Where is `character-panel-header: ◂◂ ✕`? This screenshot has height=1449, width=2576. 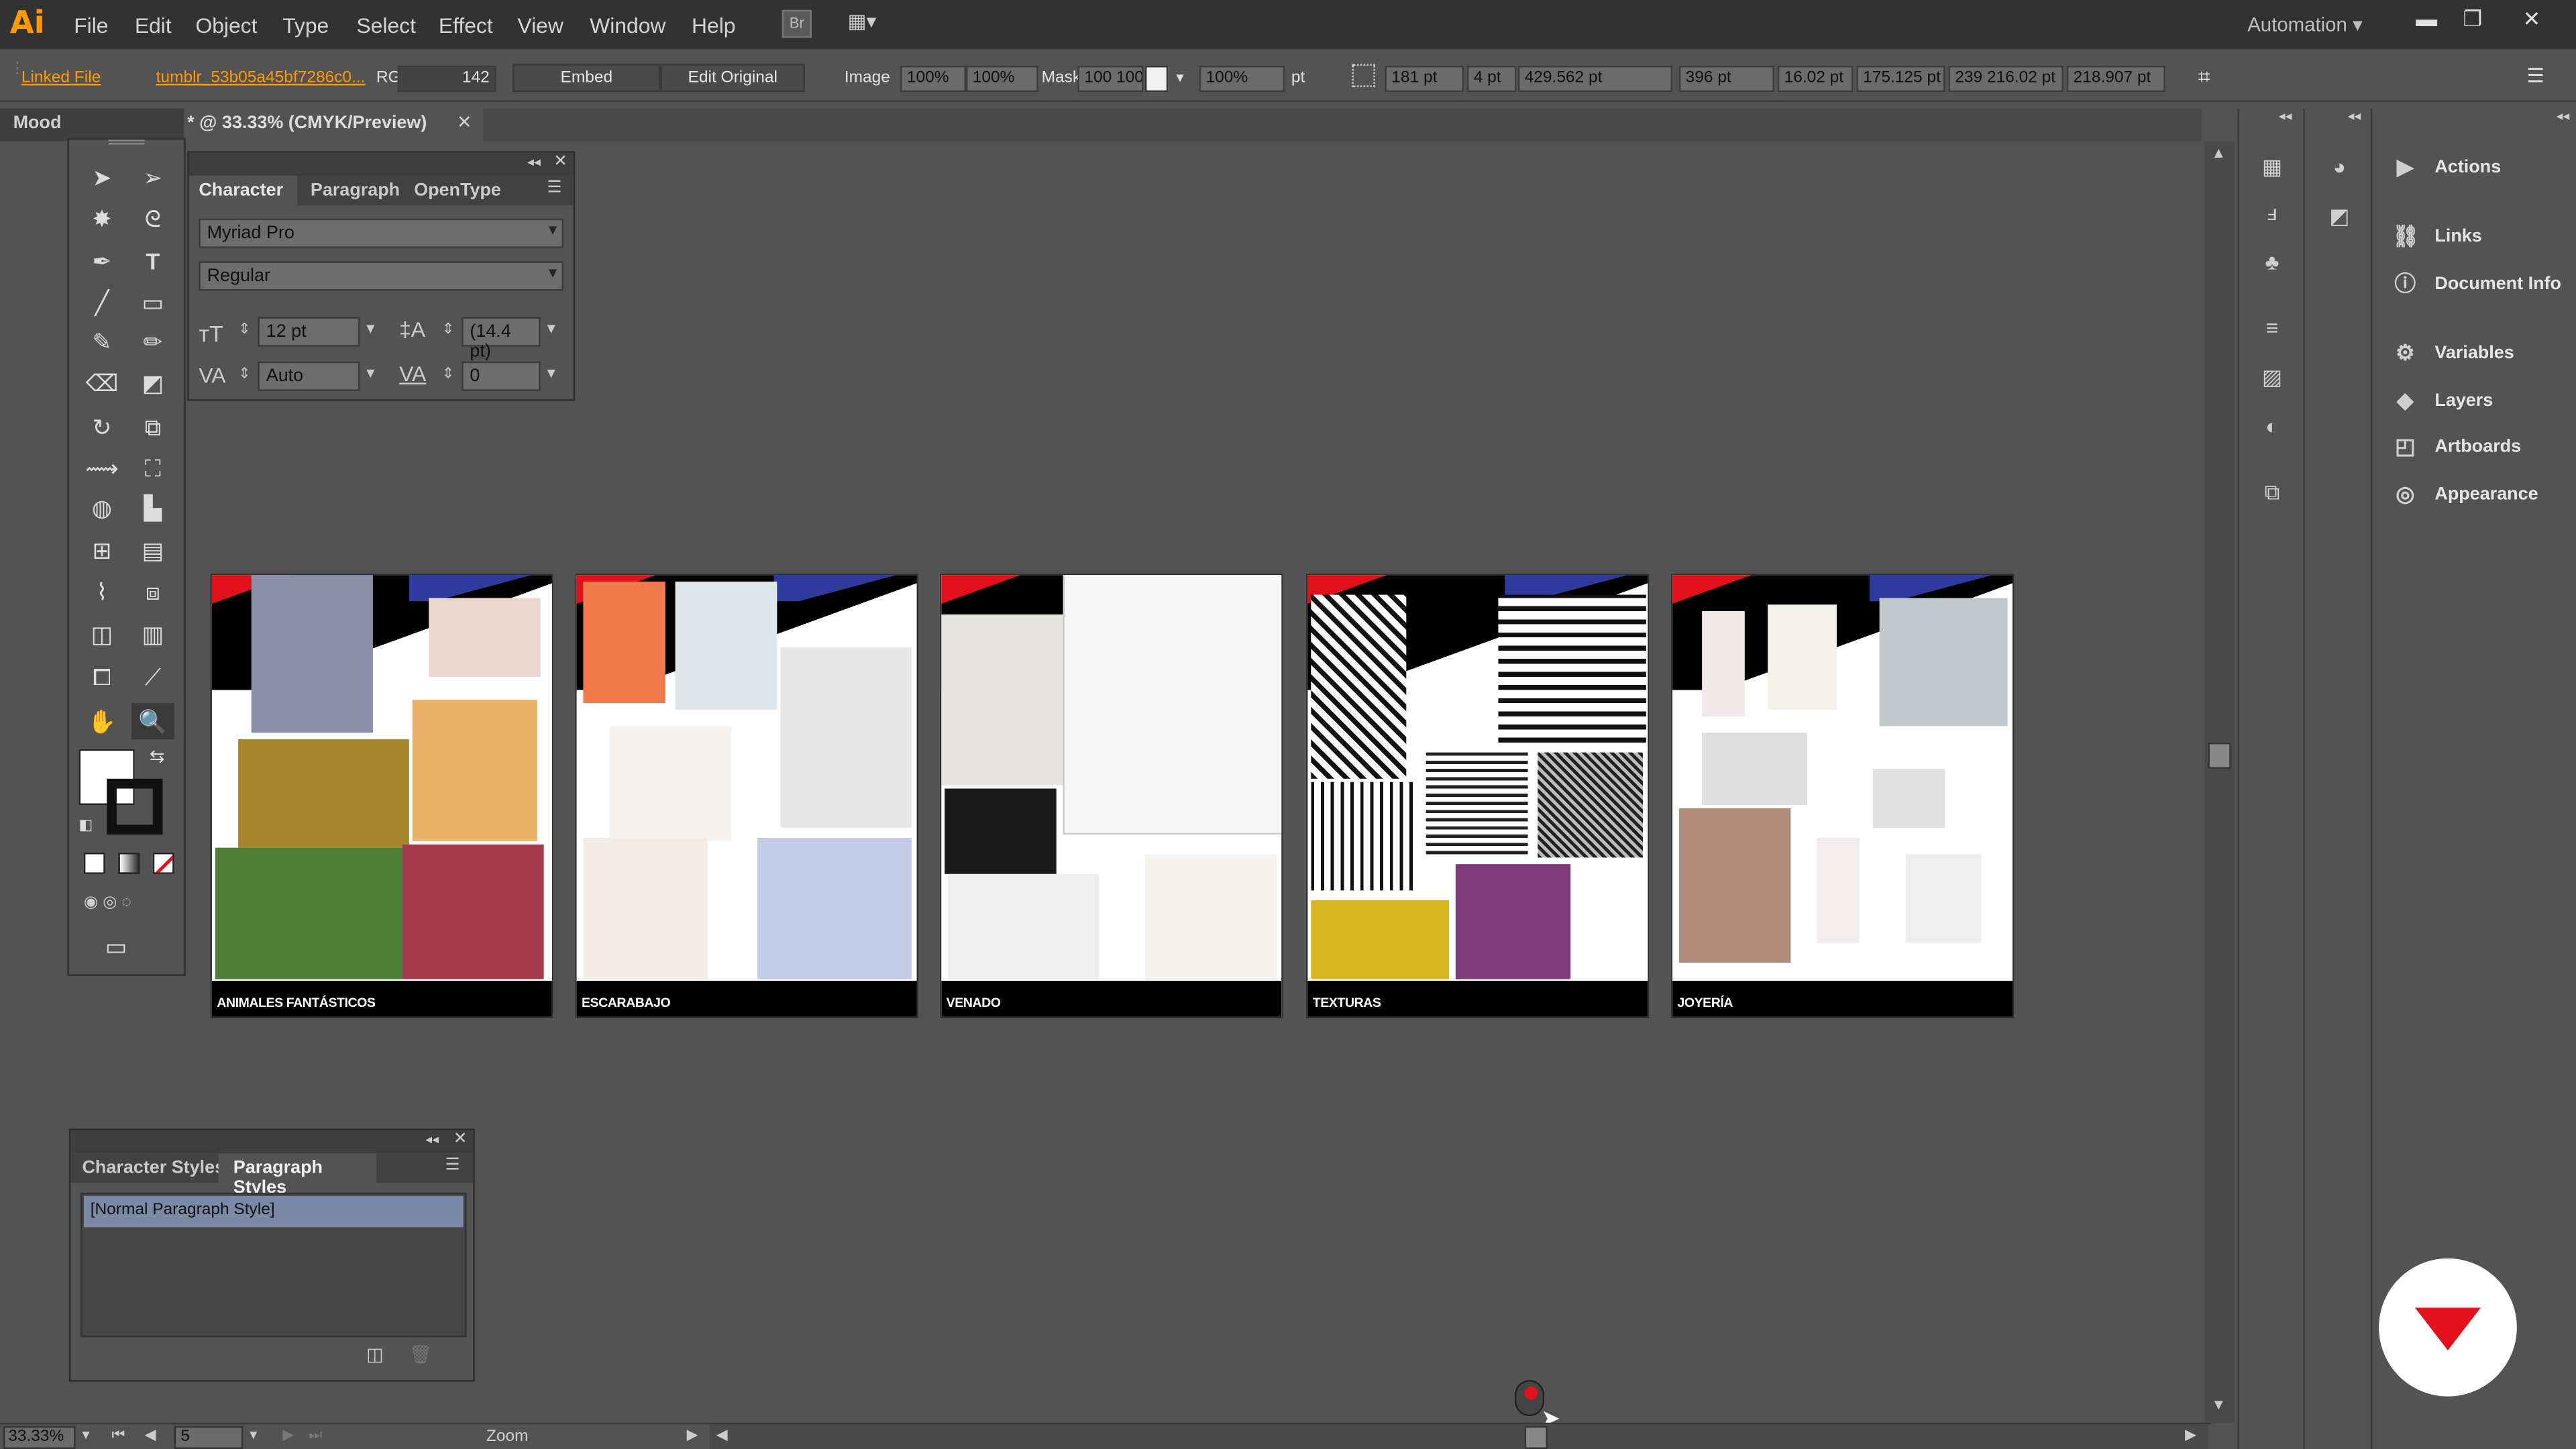
character-panel-header: ◂◂ ✕ is located at coordinates (381, 164).